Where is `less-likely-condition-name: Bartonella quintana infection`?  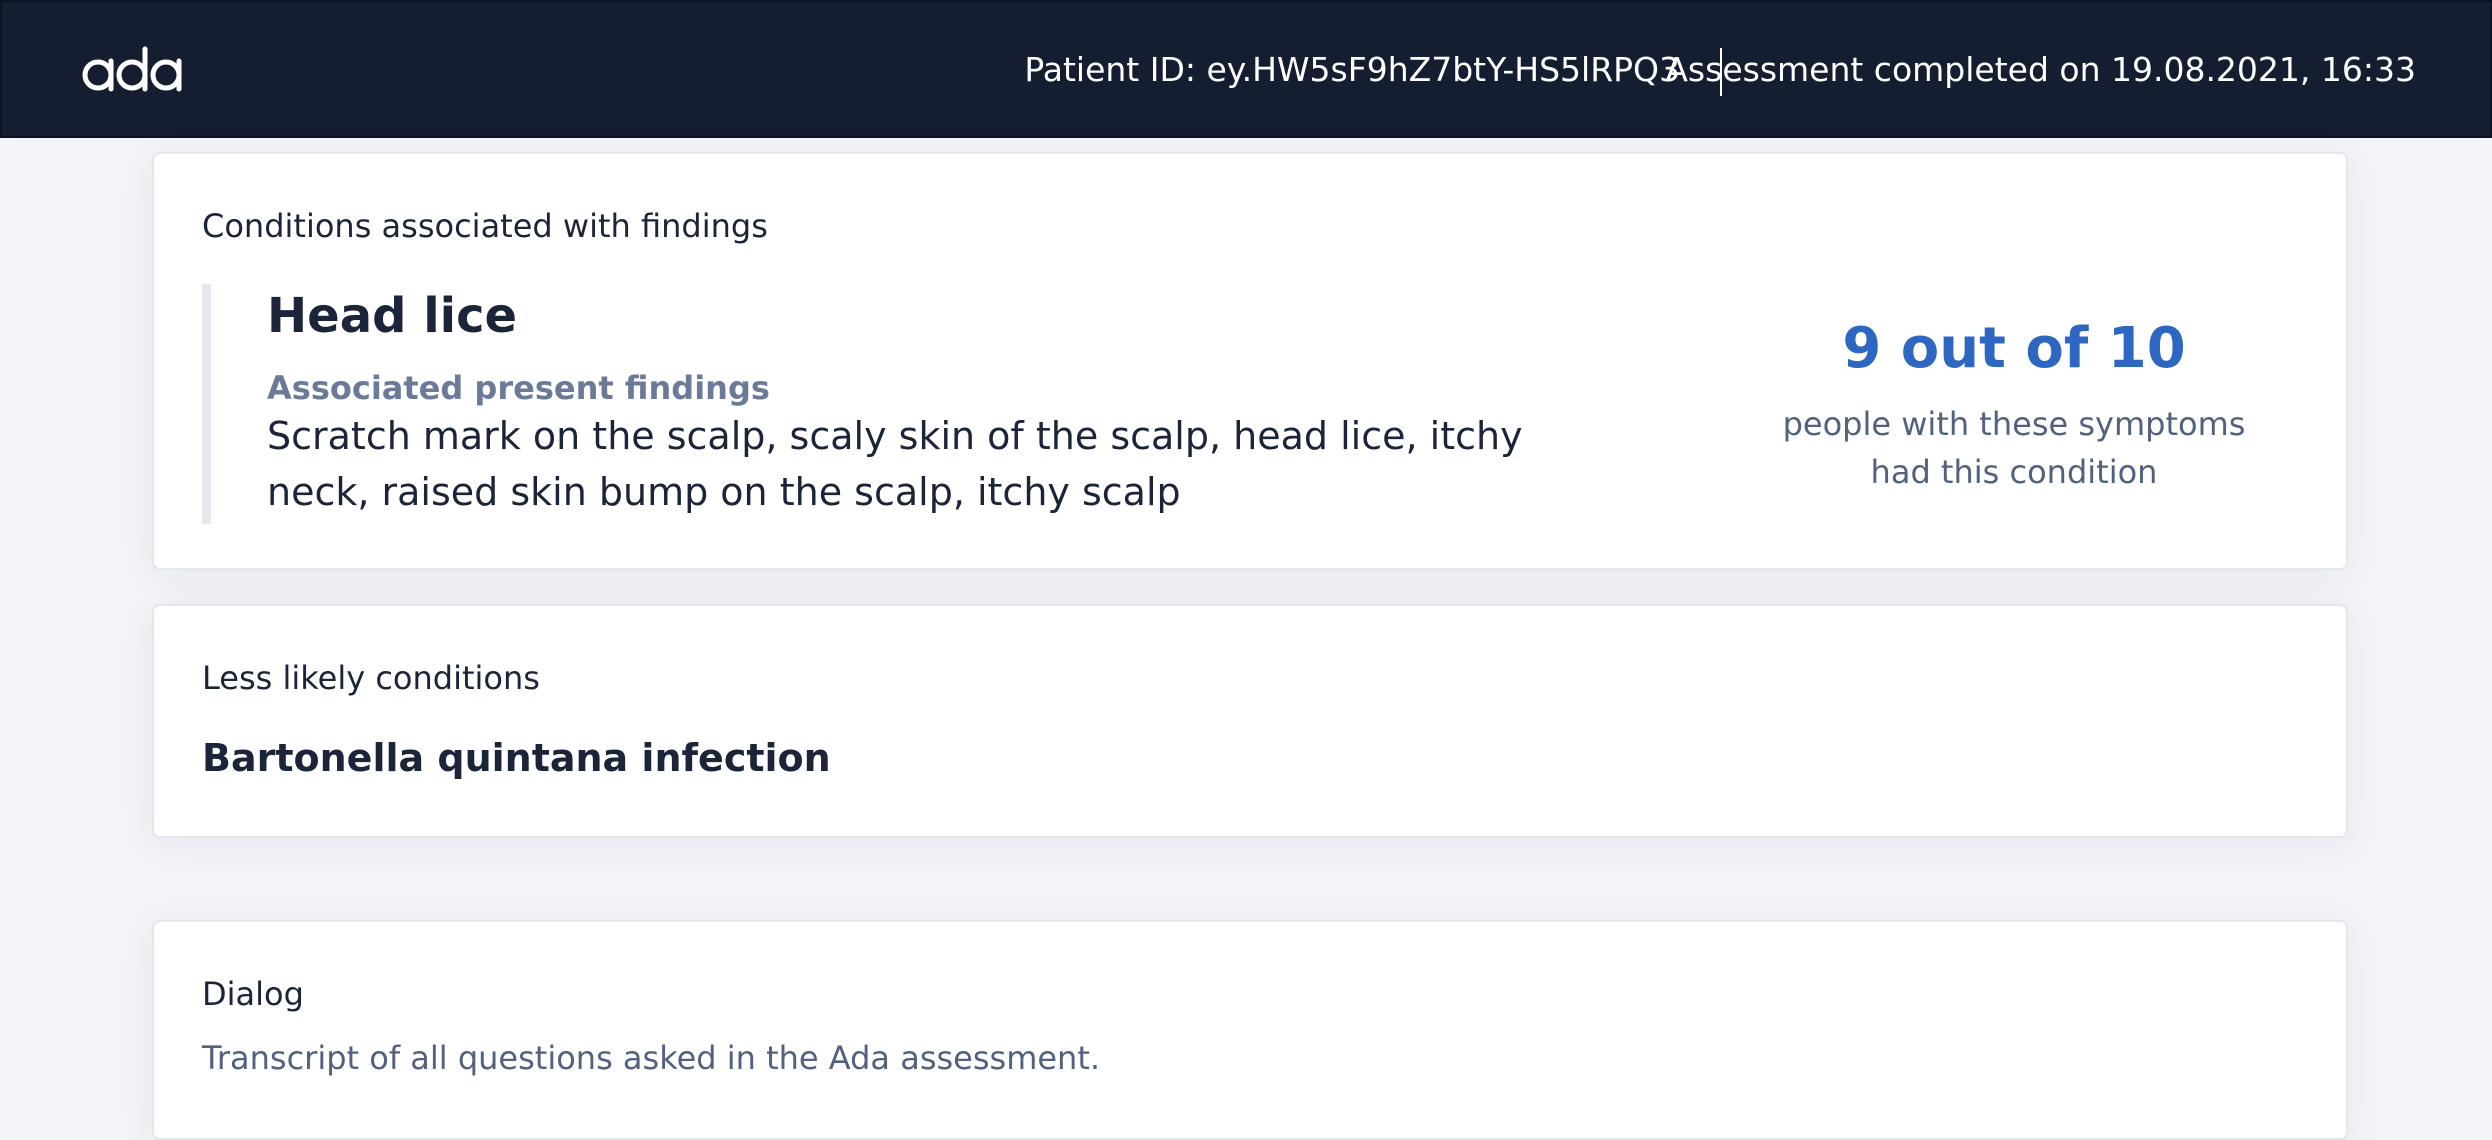 less-likely-condition-name: Bartonella quintana infection is located at coordinates (516, 758).